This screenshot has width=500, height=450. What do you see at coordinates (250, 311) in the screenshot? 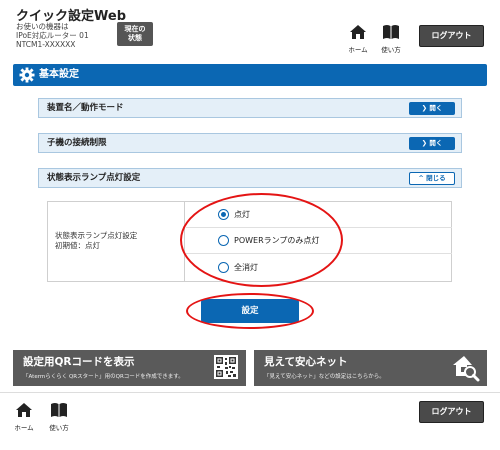
I see `highlight-ellipse-apply` at bounding box center [250, 311].